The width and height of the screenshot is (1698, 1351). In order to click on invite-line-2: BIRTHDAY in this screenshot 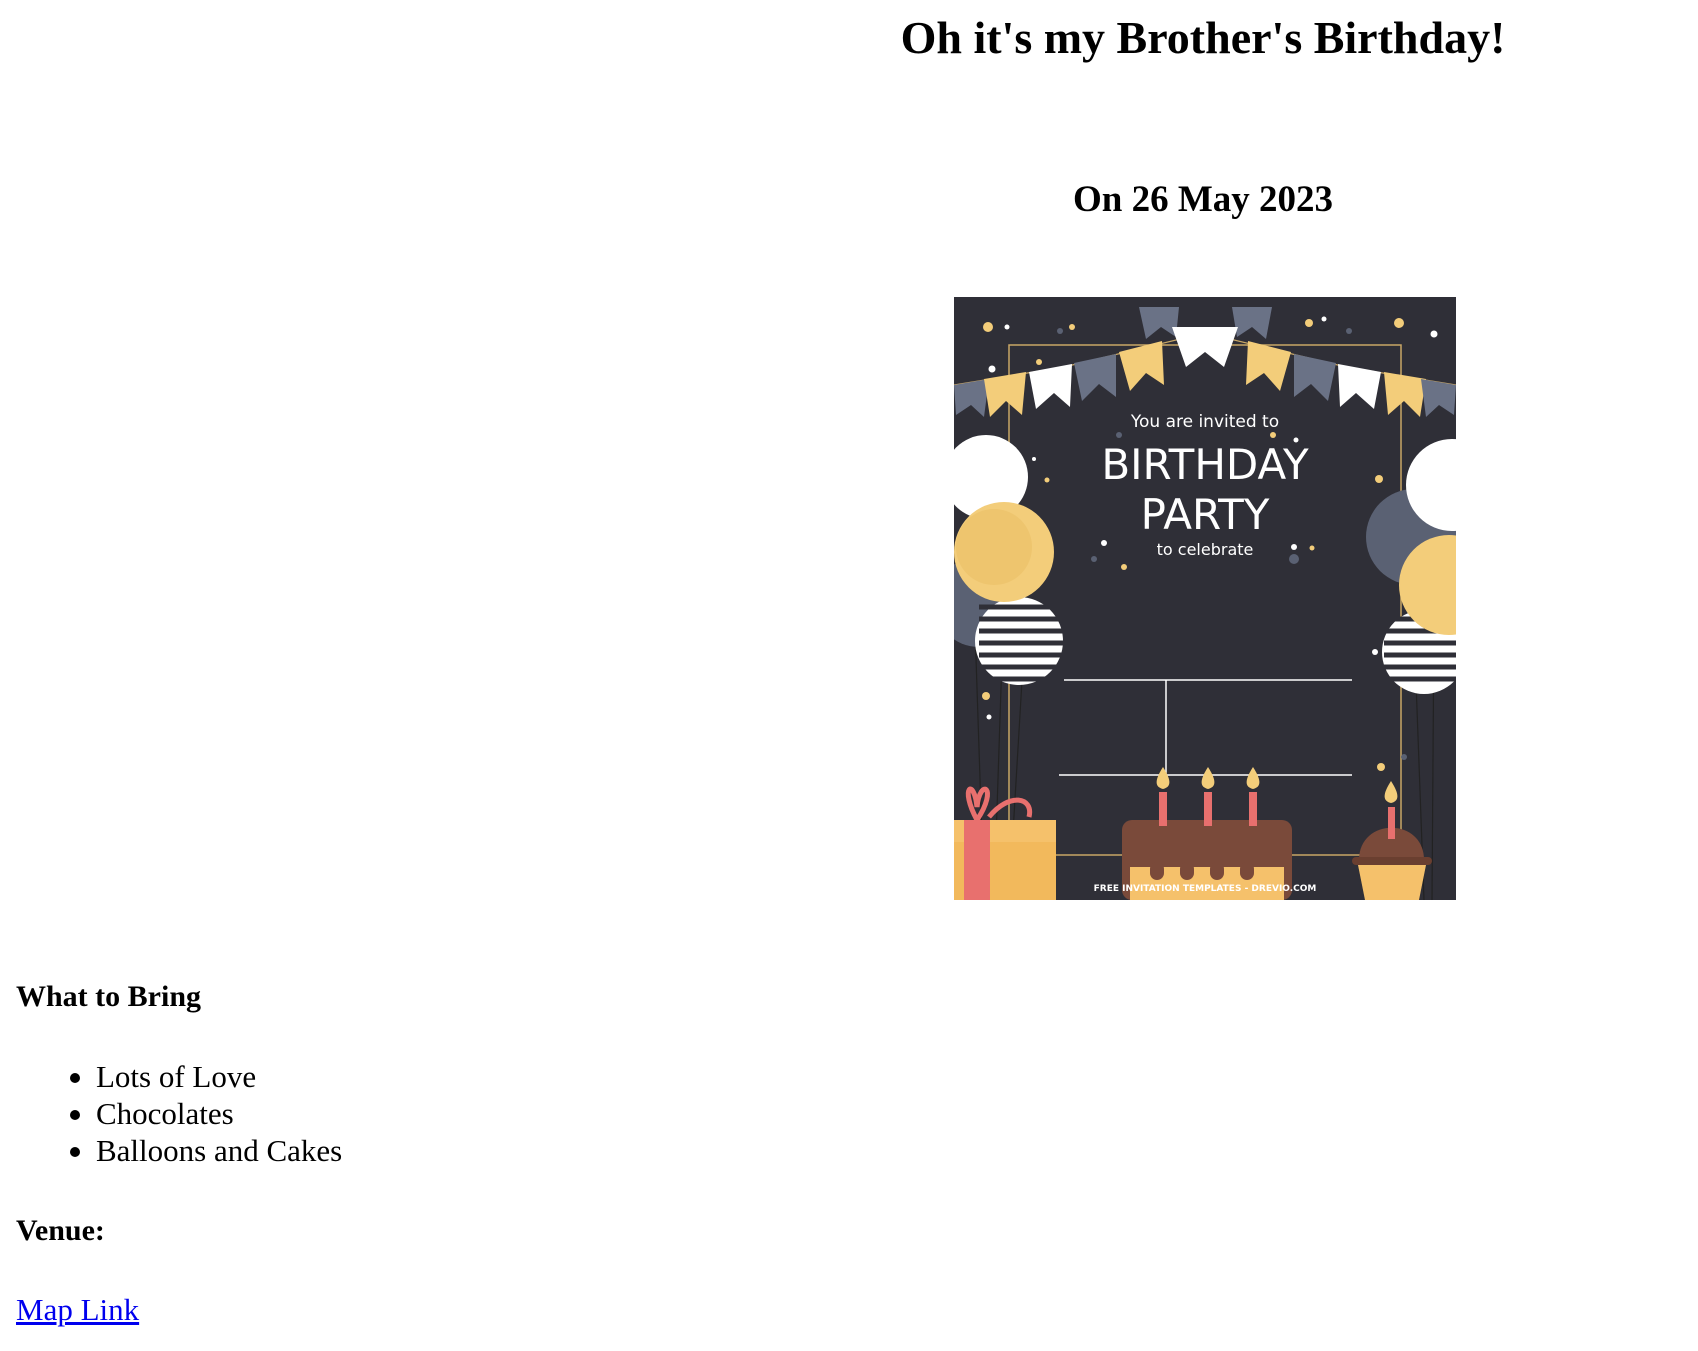, I will do `click(1205, 464)`.